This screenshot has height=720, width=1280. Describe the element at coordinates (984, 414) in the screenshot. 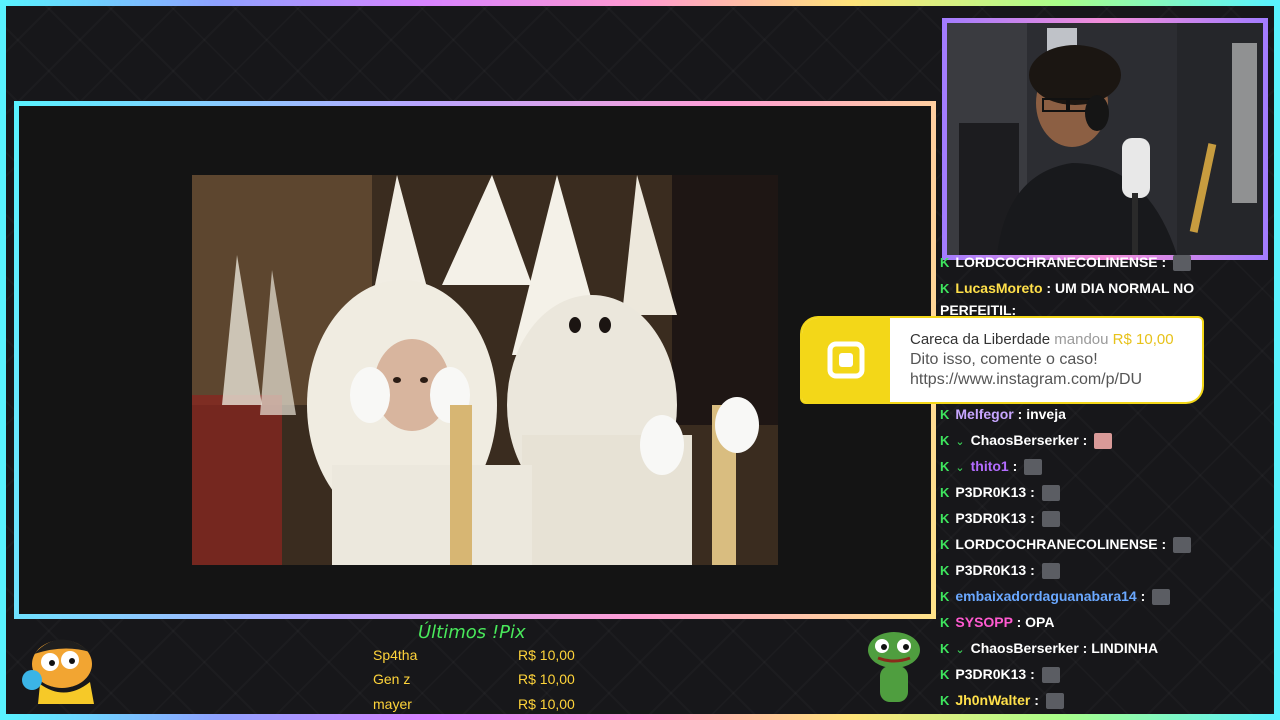

I see `chat-username: Melfegor` at that location.